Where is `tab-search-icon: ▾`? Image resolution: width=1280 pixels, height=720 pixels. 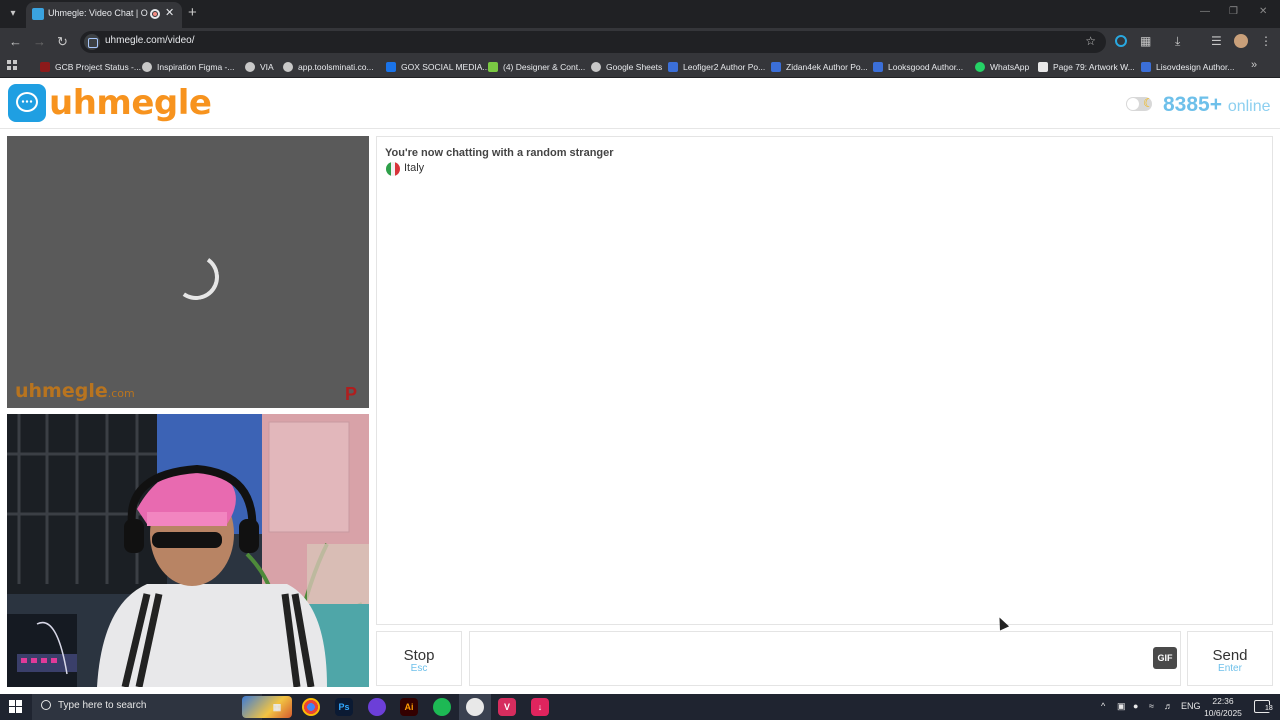
tab-search-icon: ▾ is located at coordinates (13, 14).